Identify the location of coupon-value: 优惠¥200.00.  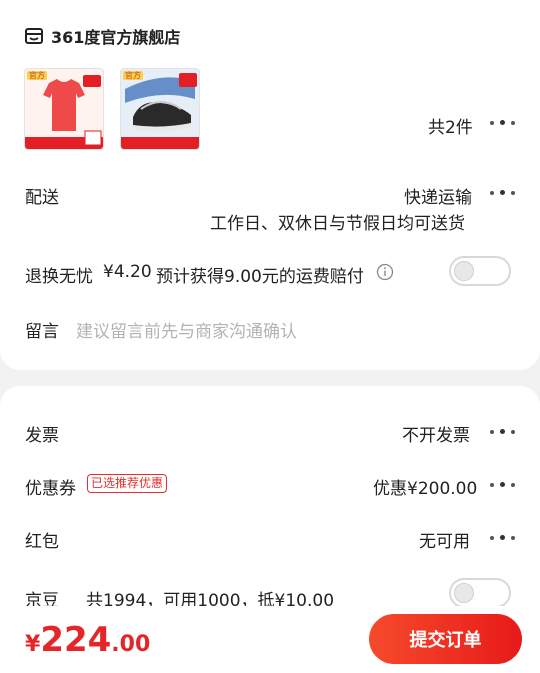
(425, 486).